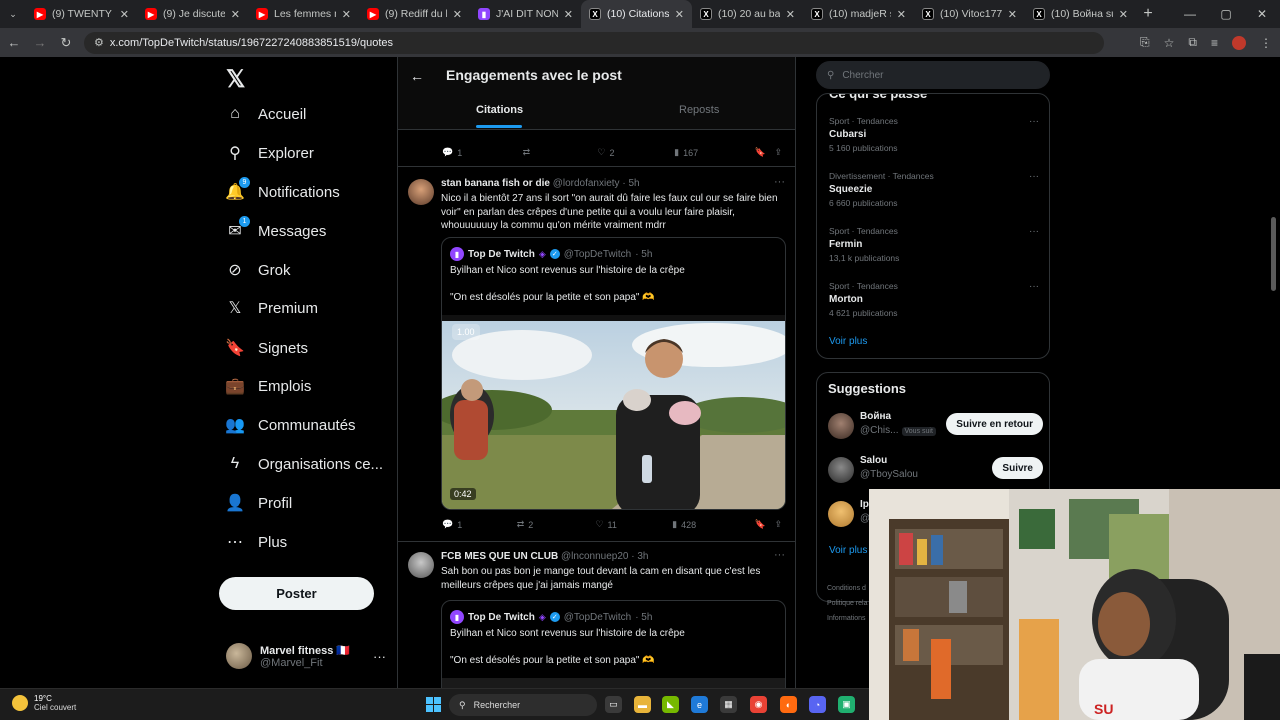 The width and height of the screenshot is (1280, 720). What do you see at coordinates (630, 183) in the screenshot?
I see `post-time: · 5h` at bounding box center [630, 183].